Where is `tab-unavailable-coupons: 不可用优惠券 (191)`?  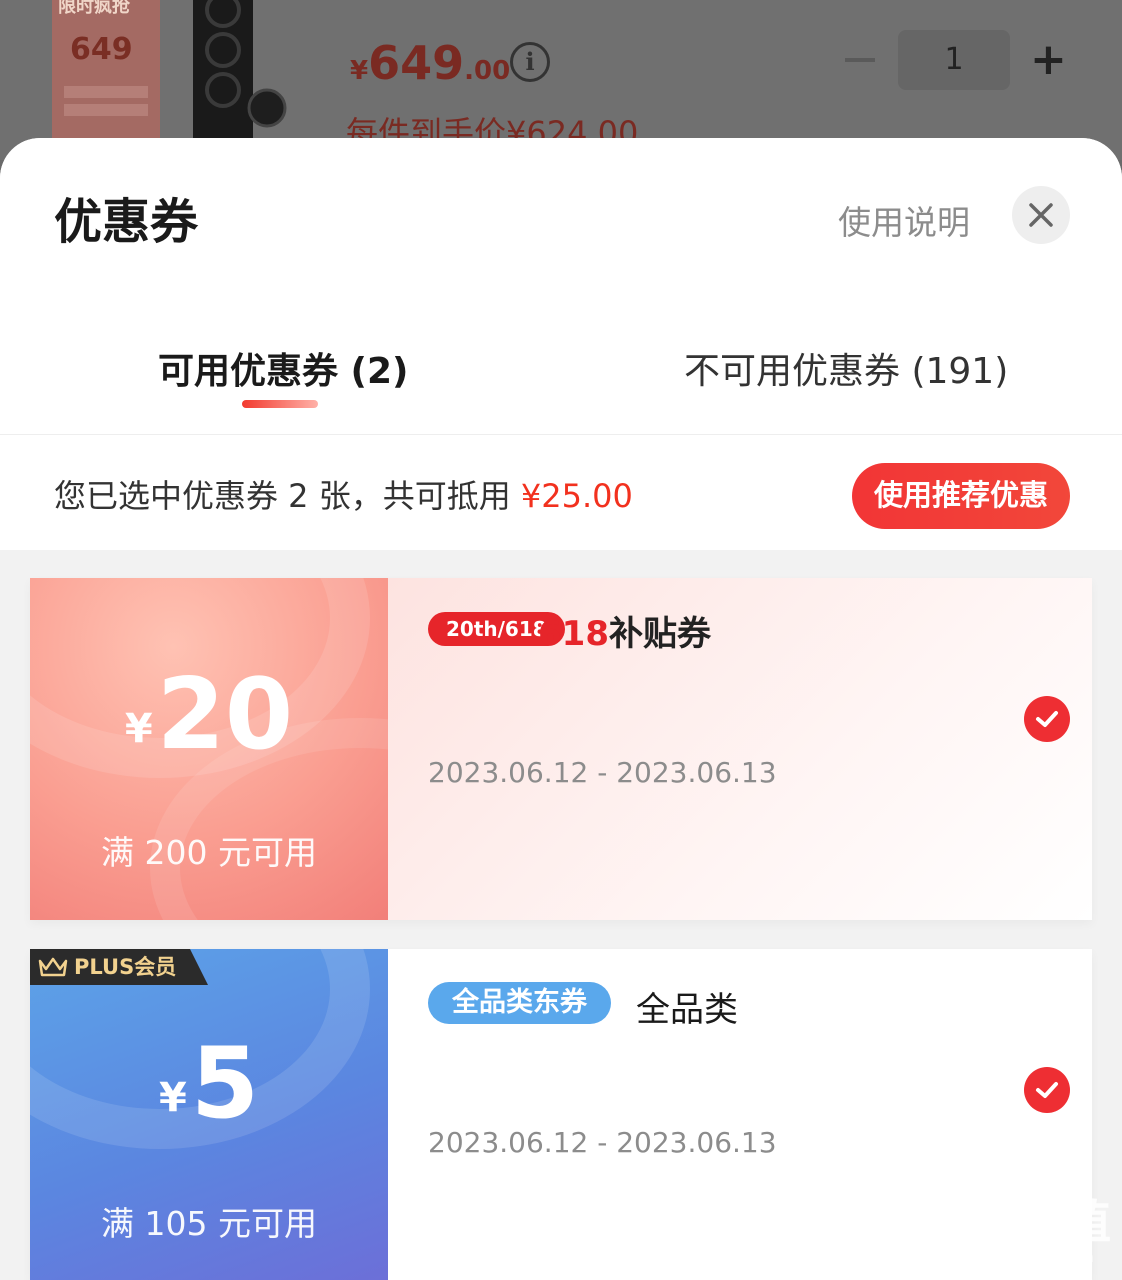 tab-unavailable-coupons: 不可用优惠券 (191) is located at coordinates (846, 368).